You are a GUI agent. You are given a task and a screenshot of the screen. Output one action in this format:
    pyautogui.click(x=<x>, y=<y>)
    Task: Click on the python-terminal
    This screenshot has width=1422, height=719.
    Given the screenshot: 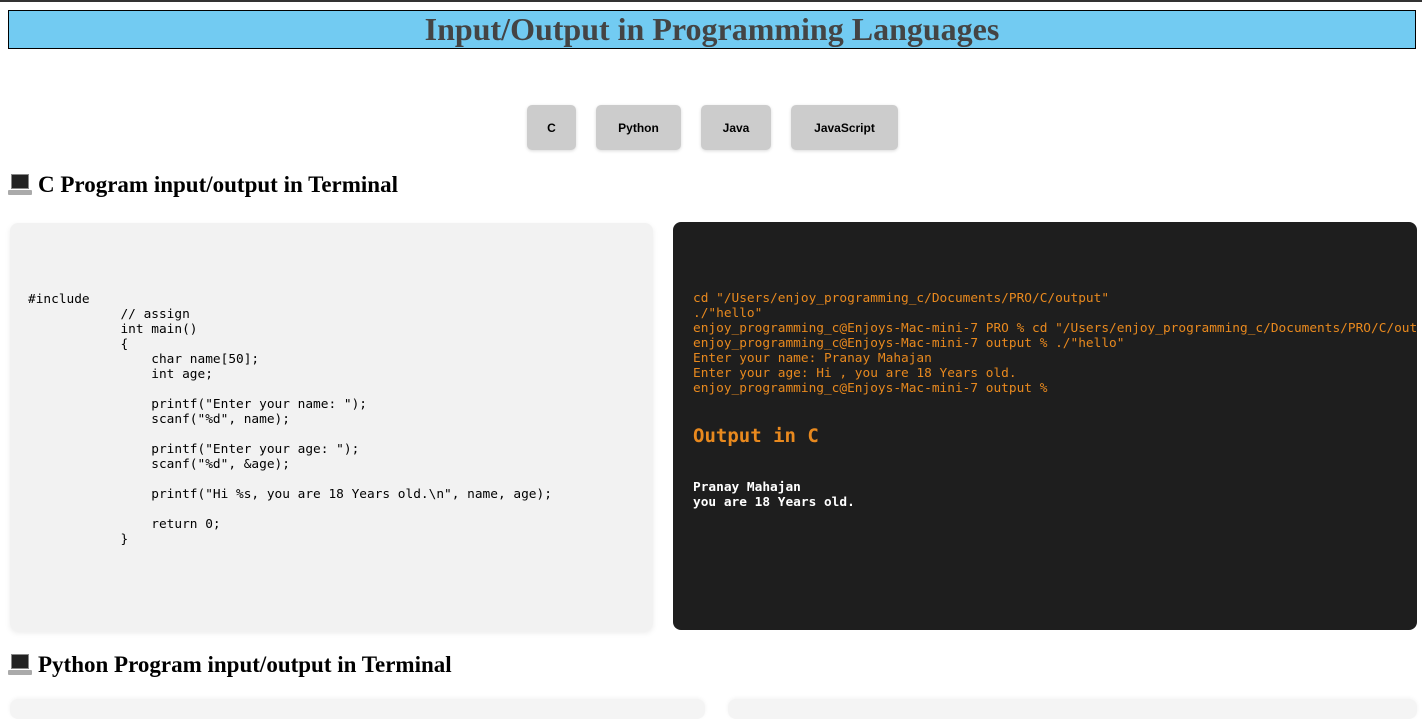 What is the action you would take?
    pyautogui.click(x=1072, y=709)
    